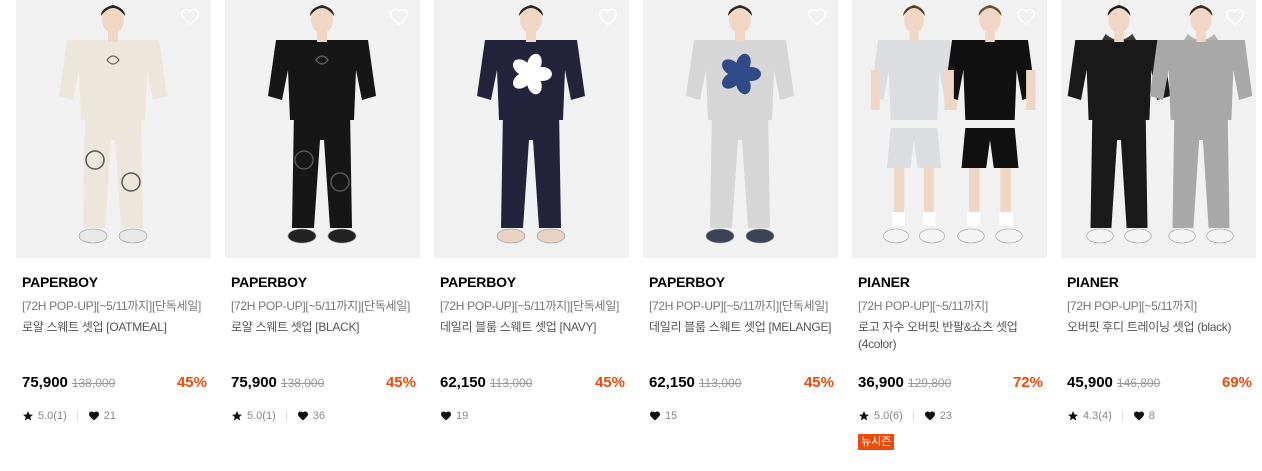 This screenshot has width=1262, height=471. What do you see at coordinates (113, 336) in the screenshot?
I see `product-name: 로얄 스웨트 셋업 [OATMEAL]` at bounding box center [113, 336].